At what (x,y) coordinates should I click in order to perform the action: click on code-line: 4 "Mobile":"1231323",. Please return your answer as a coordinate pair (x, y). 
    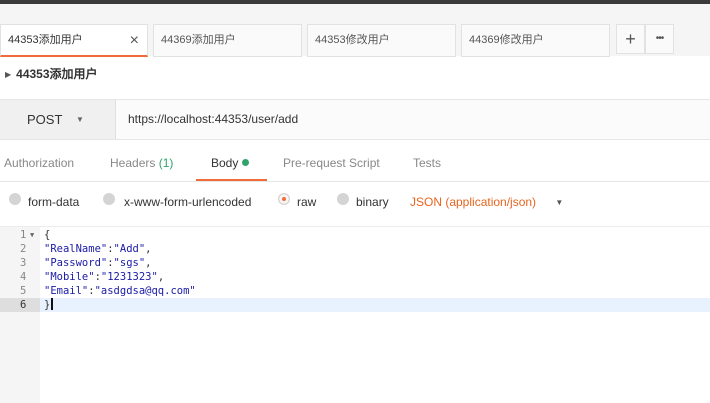
    Looking at the image, I should click on (355, 277).